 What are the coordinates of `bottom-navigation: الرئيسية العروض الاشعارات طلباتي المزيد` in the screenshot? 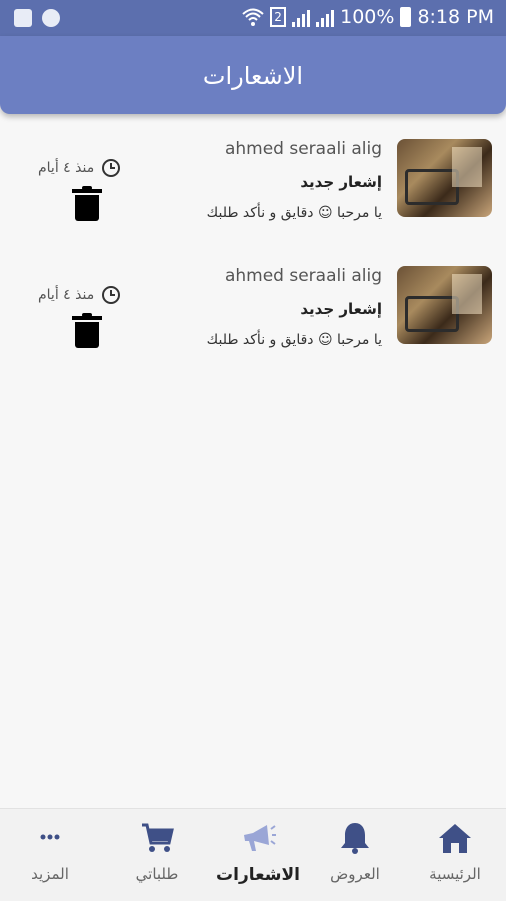 It's located at (253, 854).